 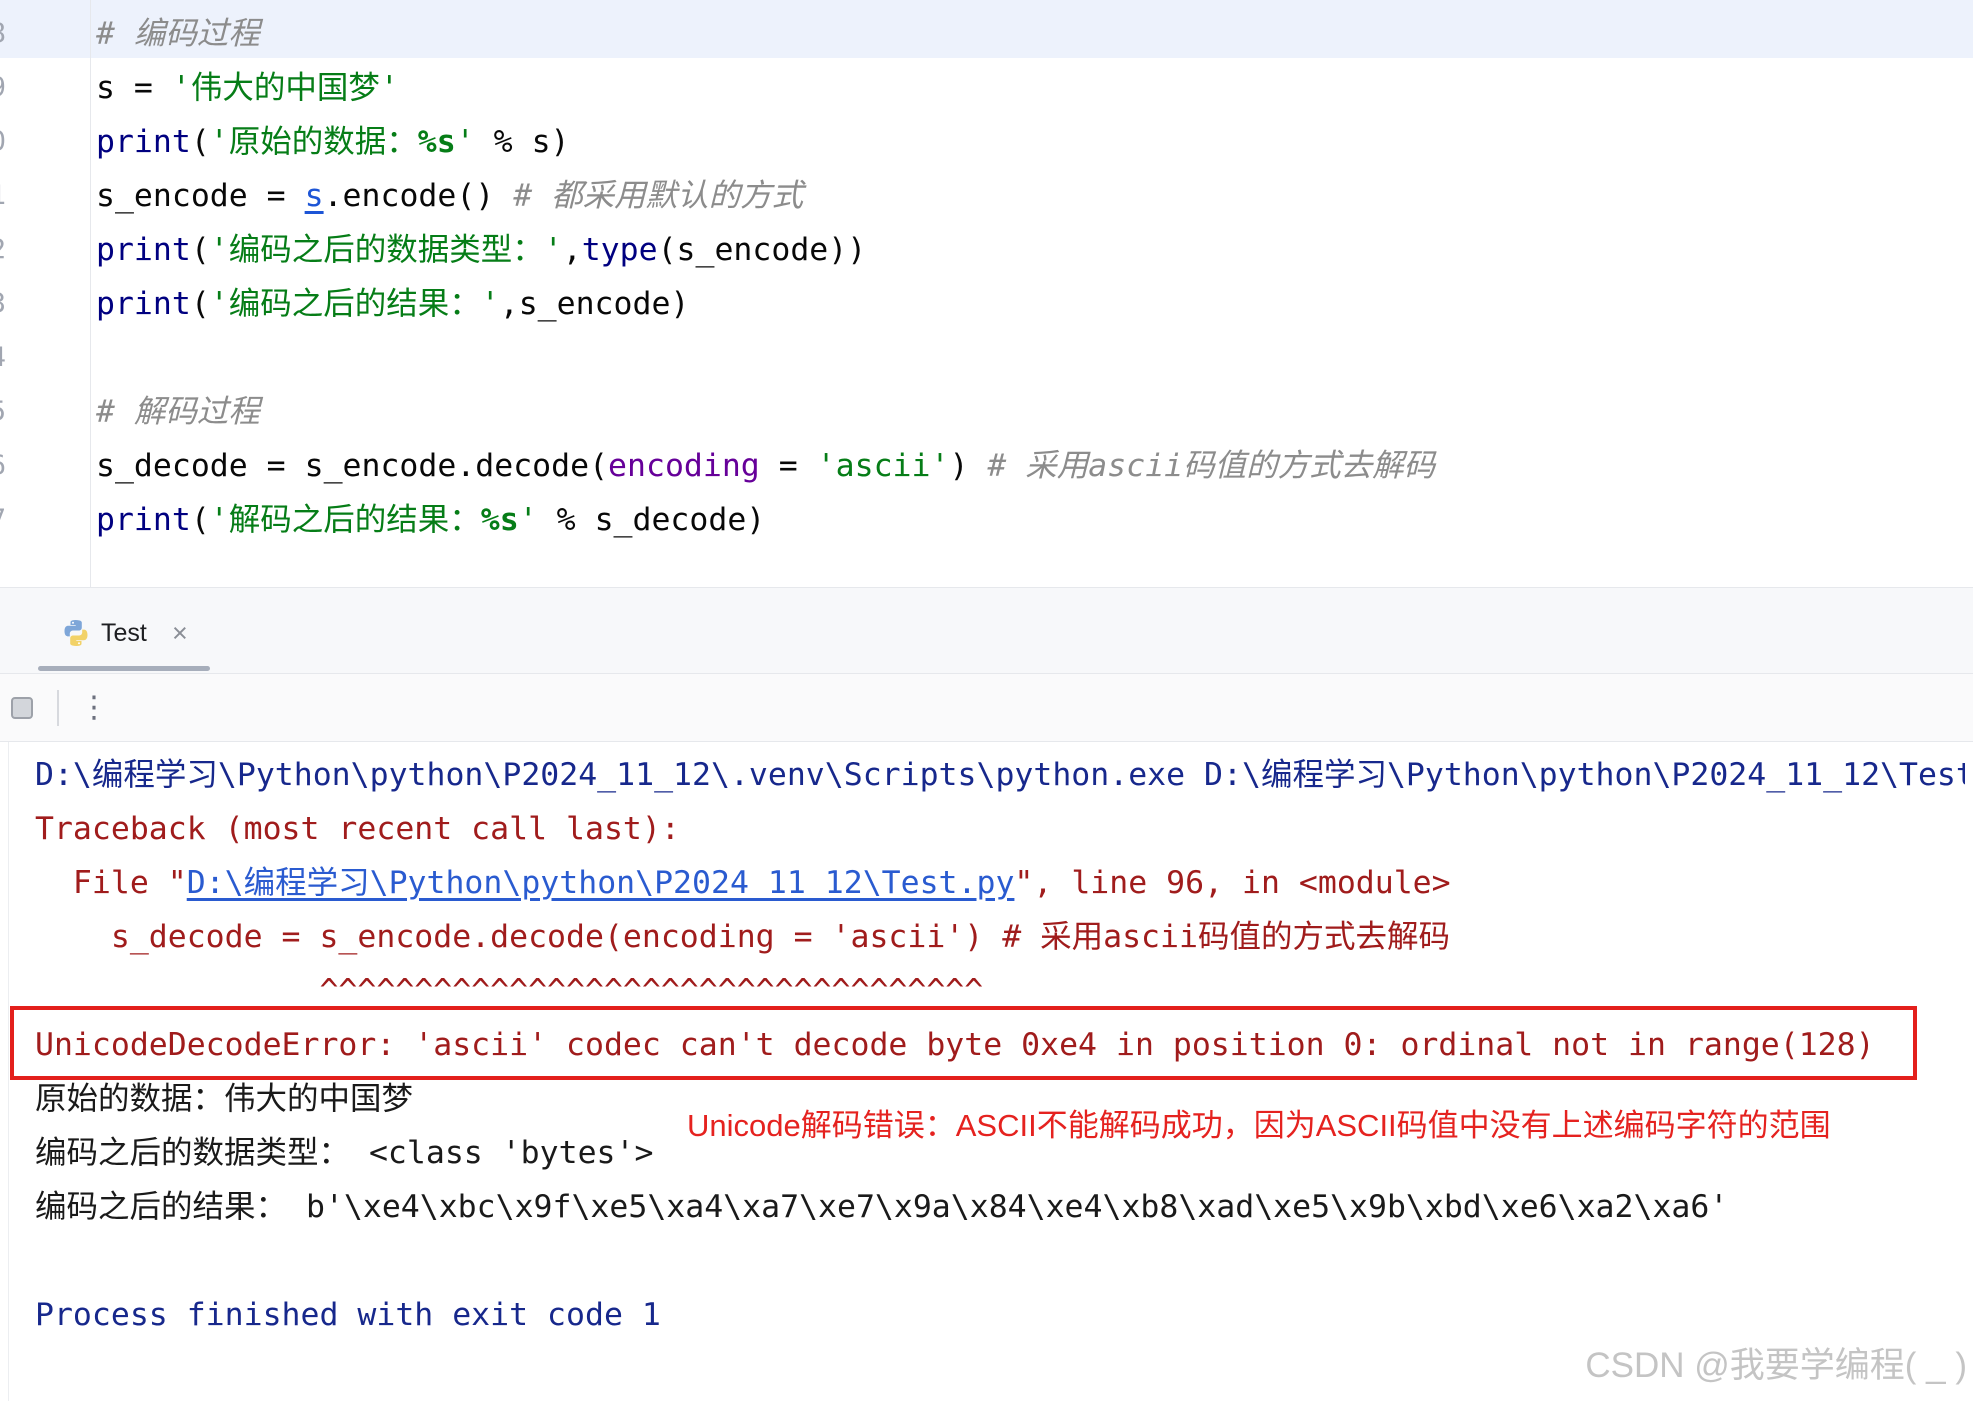 What do you see at coordinates (658, 196) in the screenshot?
I see `code-token: # 都采用默认的方式` at bounding box center [658, 196].